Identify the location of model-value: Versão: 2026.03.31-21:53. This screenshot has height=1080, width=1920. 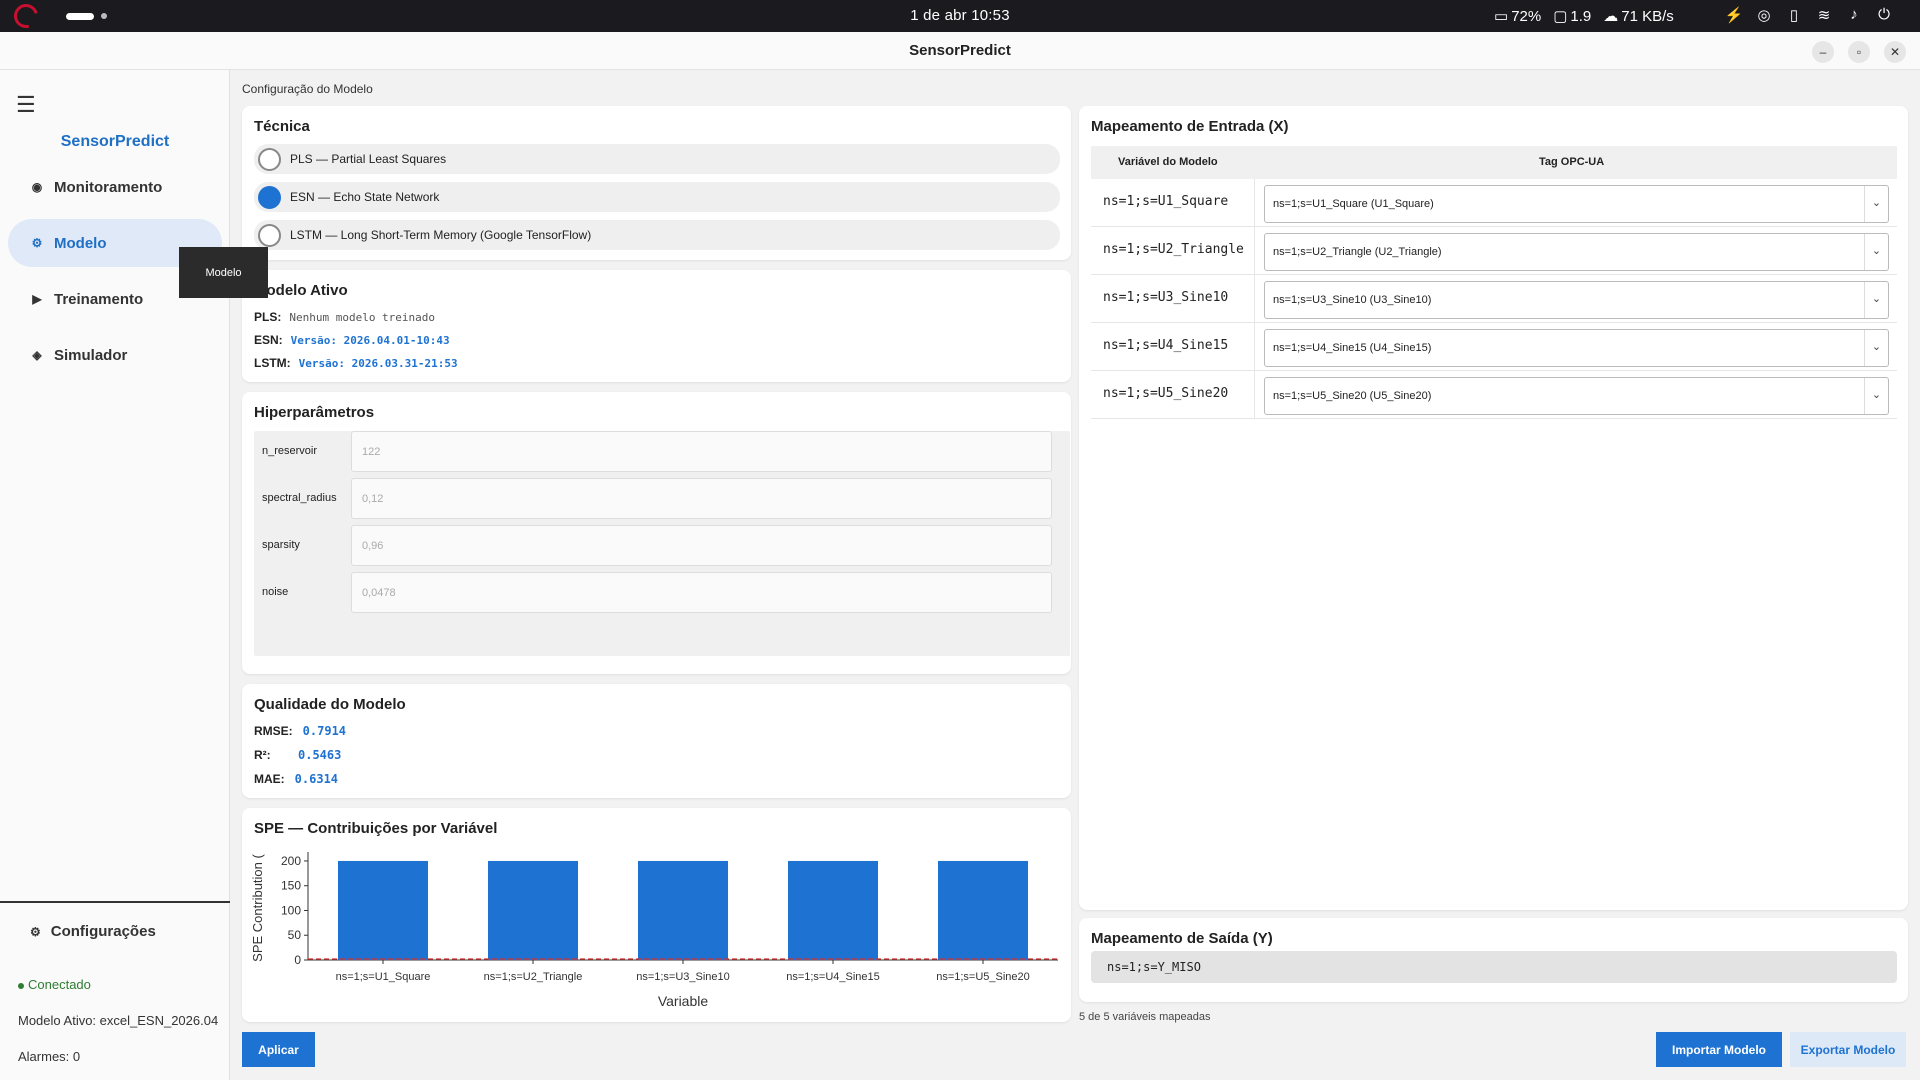
(378, 363).